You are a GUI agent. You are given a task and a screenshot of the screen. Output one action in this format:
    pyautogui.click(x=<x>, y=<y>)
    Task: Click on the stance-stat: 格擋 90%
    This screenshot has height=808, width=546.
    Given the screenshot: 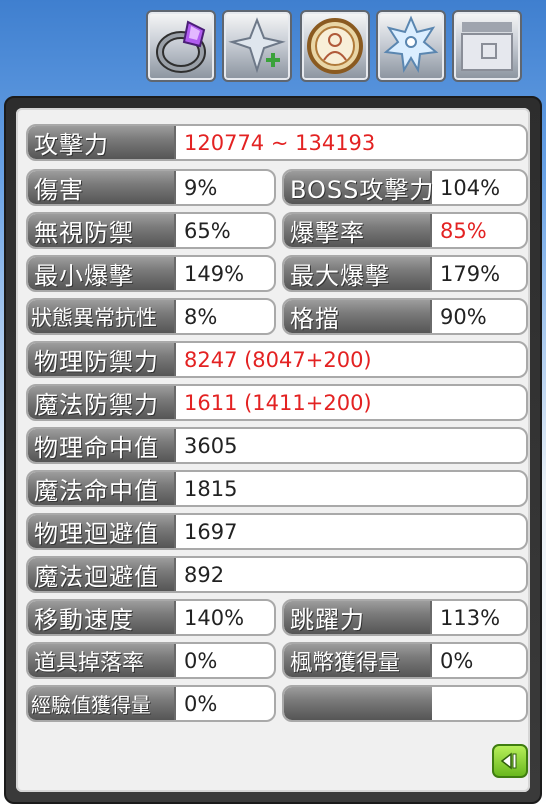 What is the action you would take?
    pyautogui.click(x=405, y=316)
    